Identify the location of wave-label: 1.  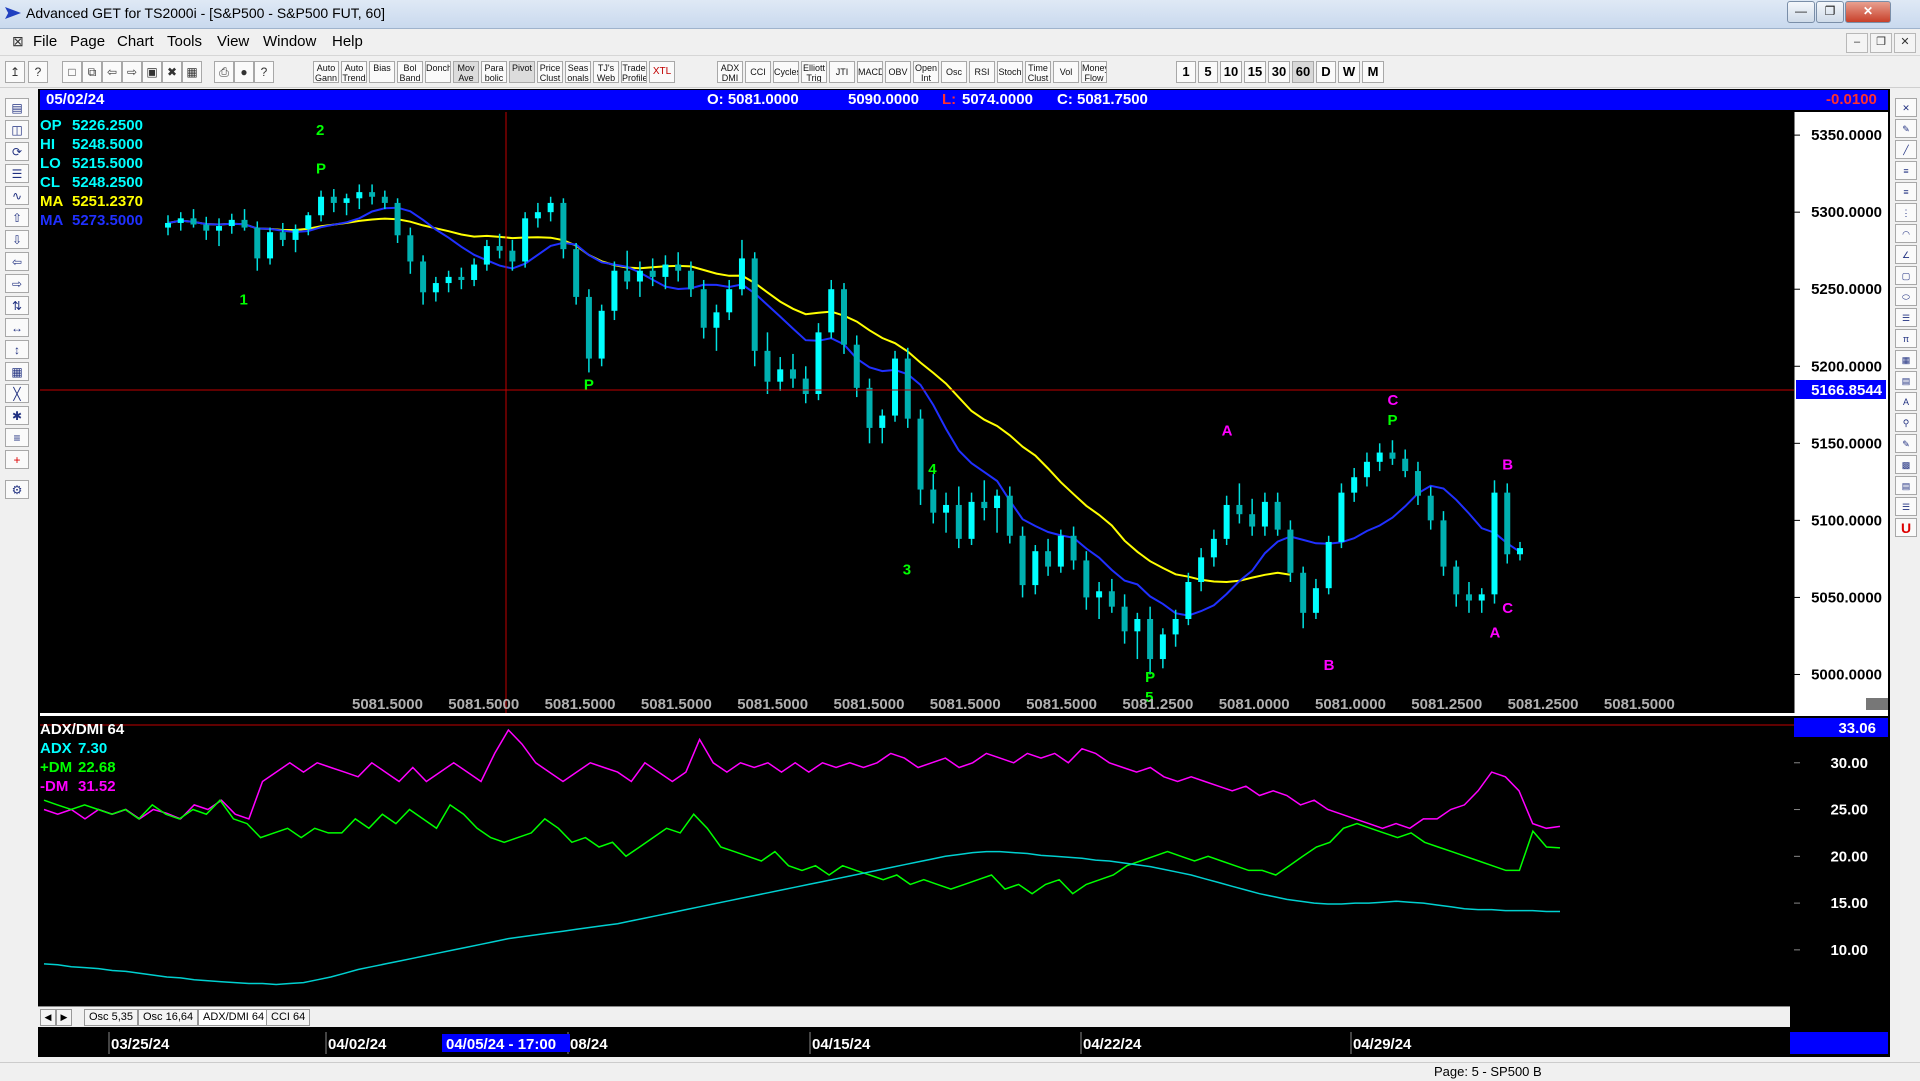
(244, 300).